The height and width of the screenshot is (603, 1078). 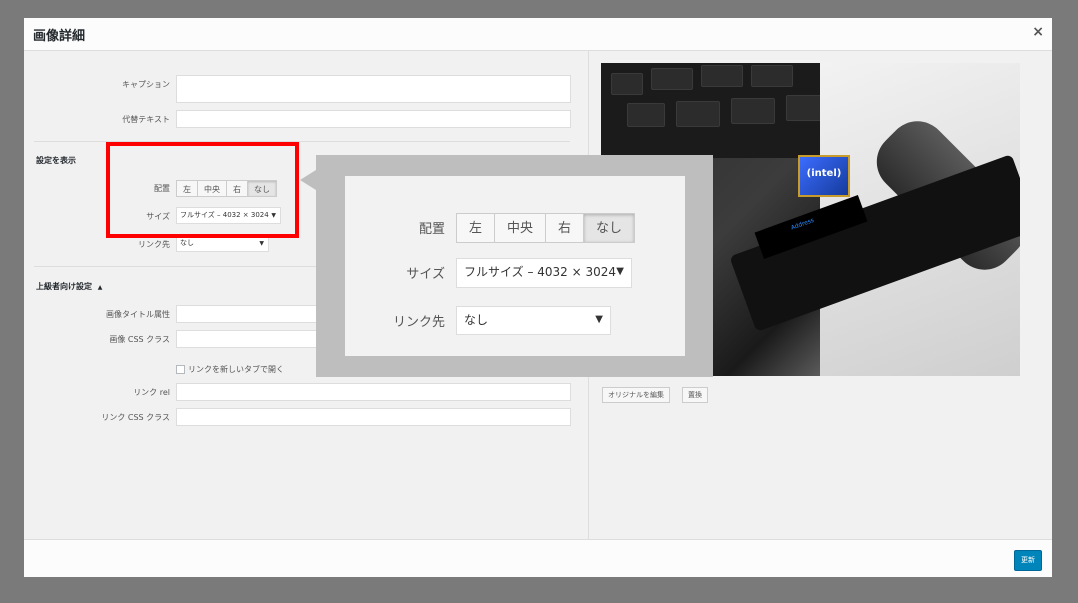 I want to click on modal-title: 画像詳細, so click(x=59, y=36).